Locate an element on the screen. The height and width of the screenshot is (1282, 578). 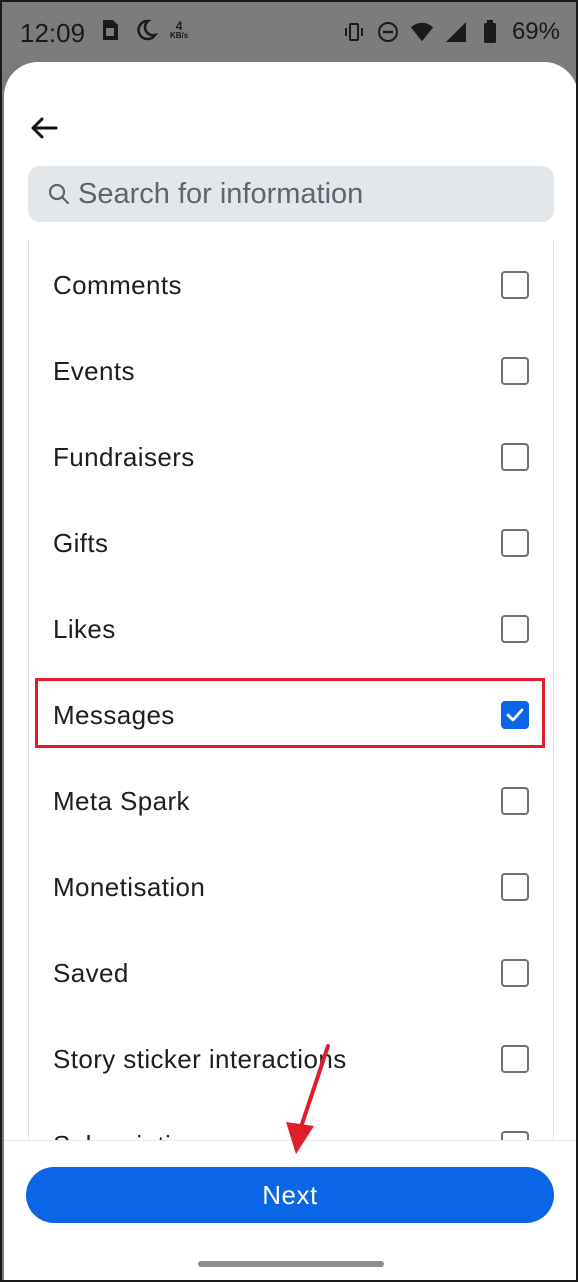
net-speed: 4 KB/s is located at coordinates (179, 30).